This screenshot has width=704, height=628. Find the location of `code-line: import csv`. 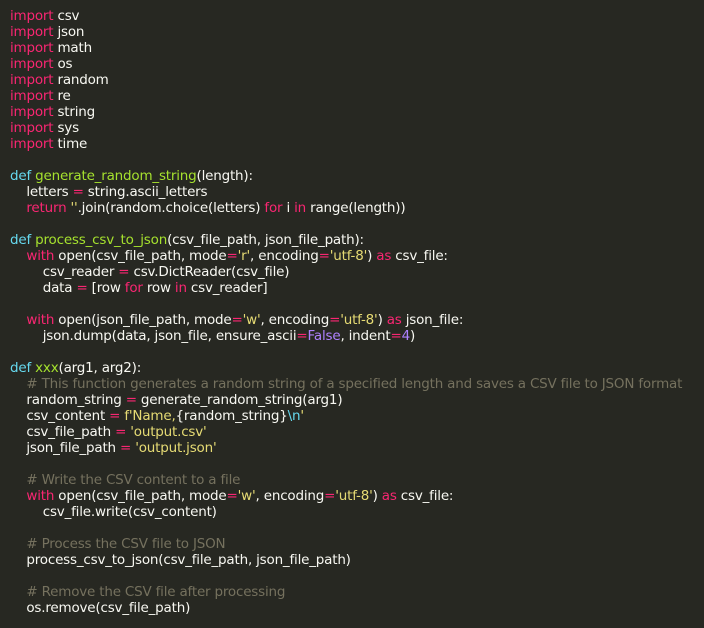

code-line: import csv is located at coordinates (357, 16).